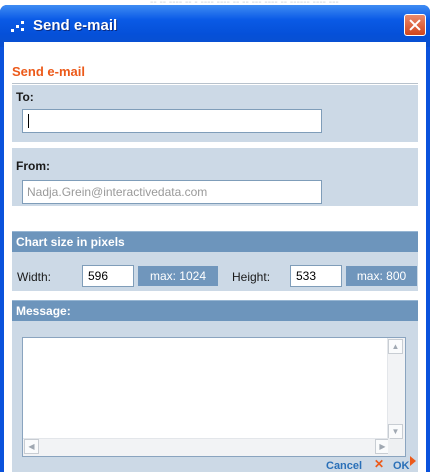 This screenshot has width=430, height=472. Describe the element at coordinates (206, 447) in the screenshot. I see `horizontal-scrollbar: ◀ ▶` at that location.